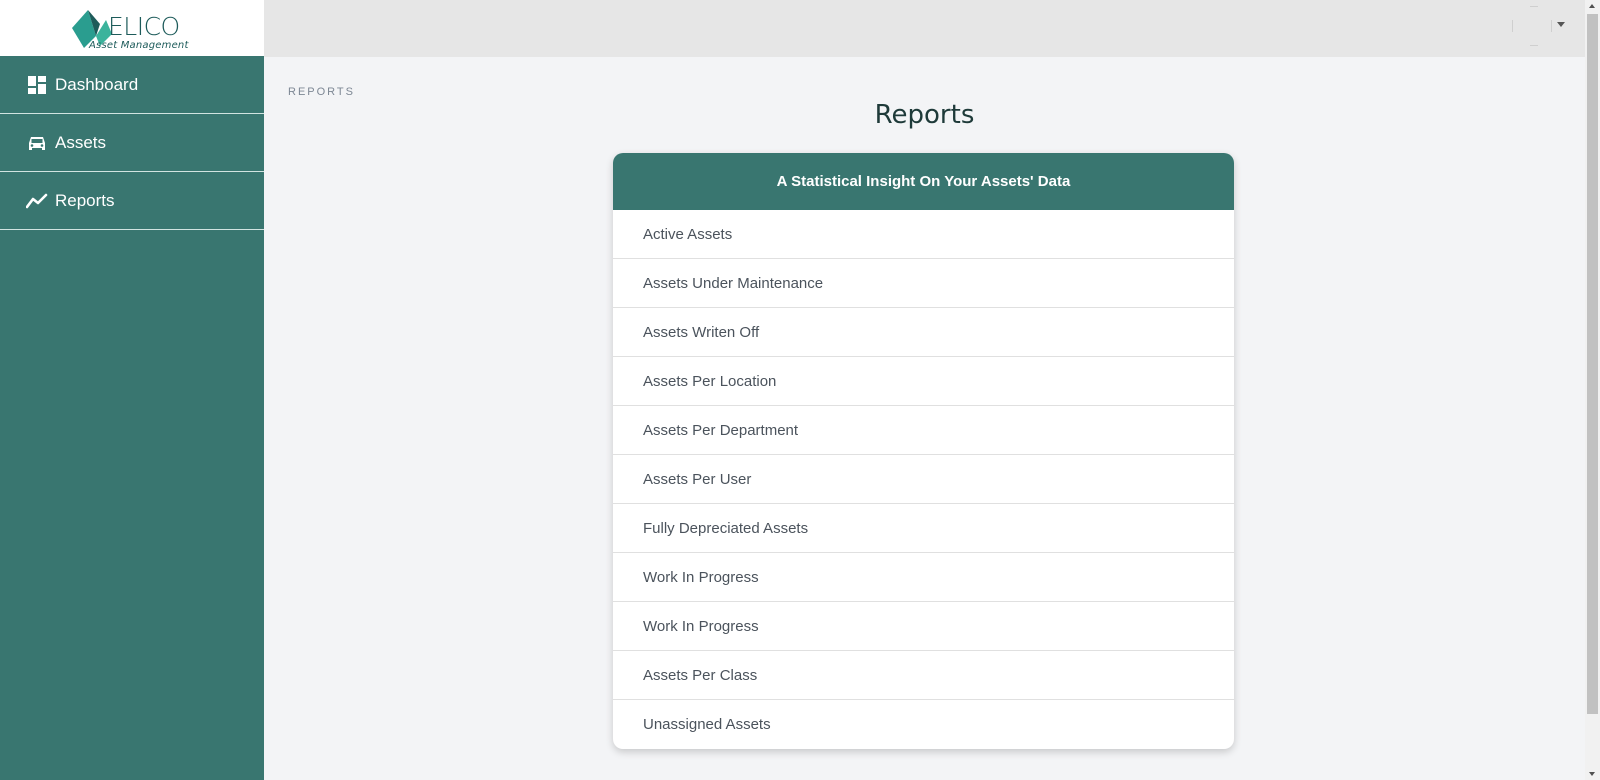  Describe the element at coordinates (923, 724) in the screenshot. I see `report-unassigned-assets: Unassigned Assets` at that location.